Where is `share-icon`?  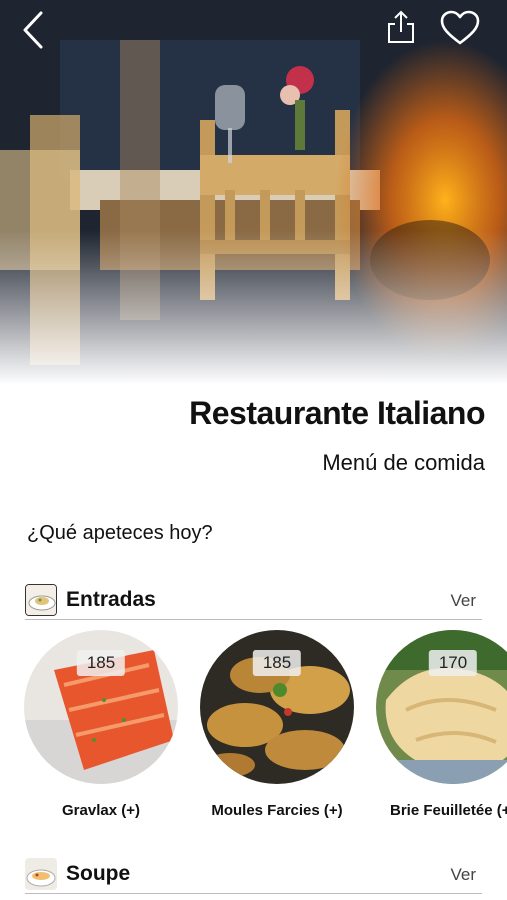 share-icon is located at coordinates (401, 26).